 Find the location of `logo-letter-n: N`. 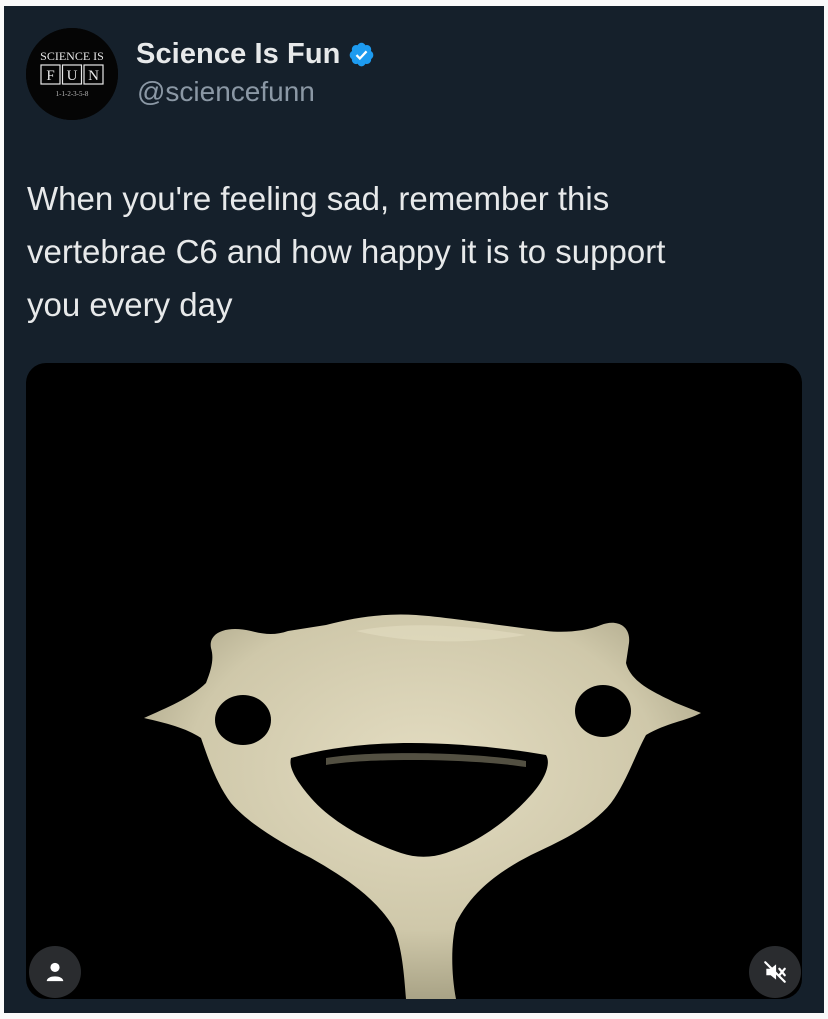

logo-letter-n: N is located at coordinates (93, 76).